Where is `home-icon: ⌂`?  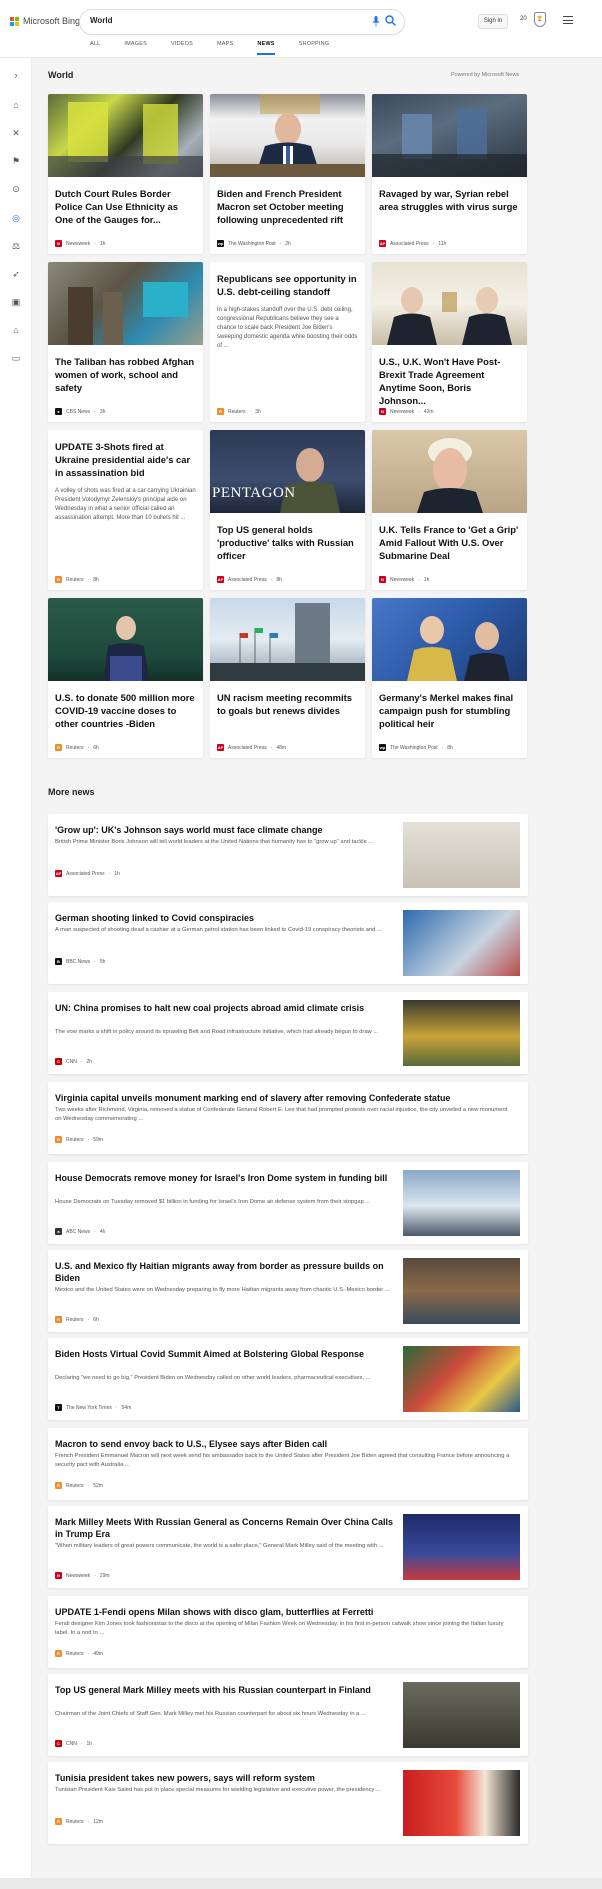 home-icon: ⌂ is located at coordinates (16, 105).